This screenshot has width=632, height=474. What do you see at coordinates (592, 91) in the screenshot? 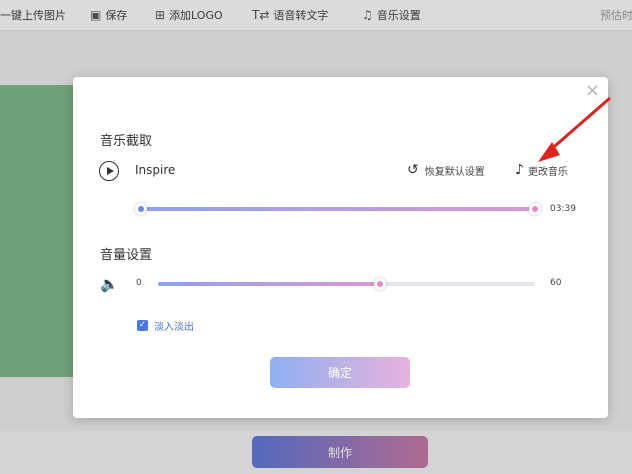
I see `close-icon: ×` at bounding box center [592, 91].